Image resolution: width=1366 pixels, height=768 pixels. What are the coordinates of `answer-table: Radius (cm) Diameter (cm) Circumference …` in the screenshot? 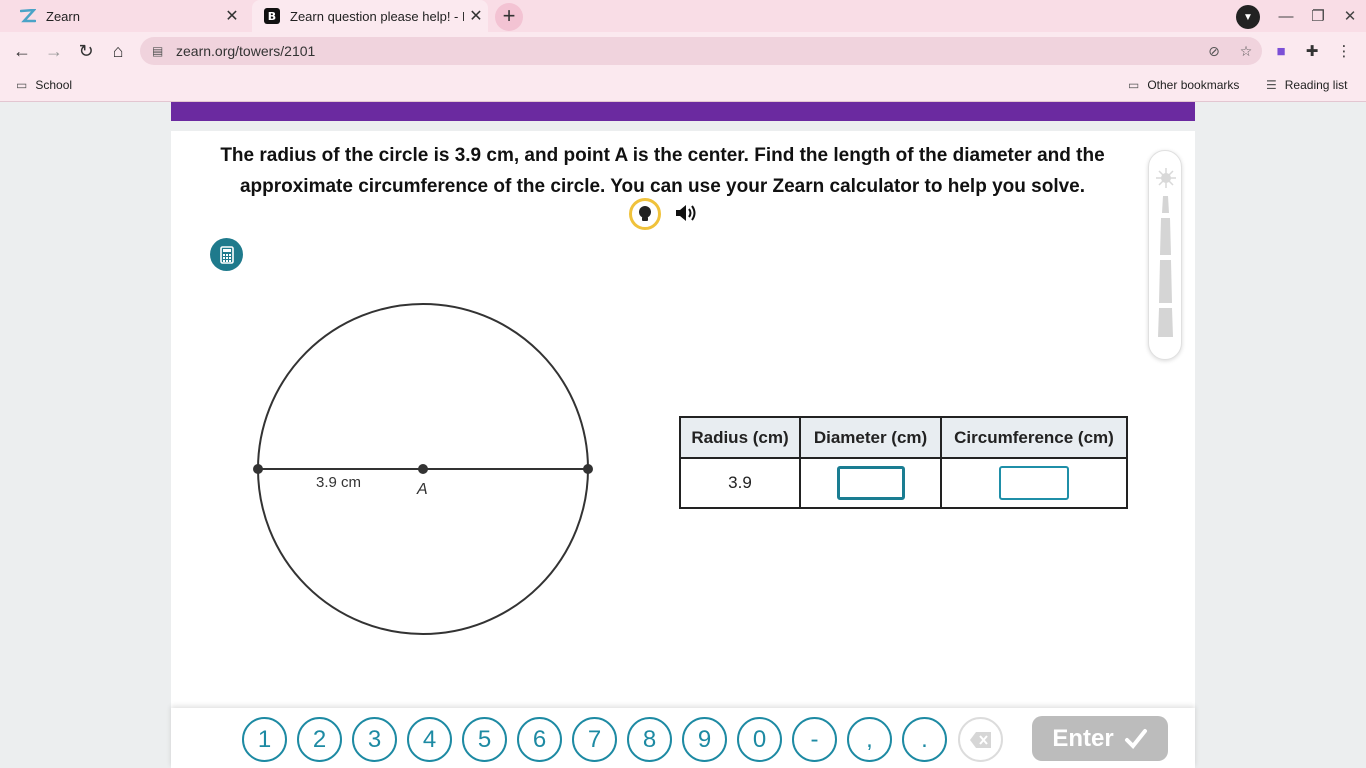 It's located at (903, 462).